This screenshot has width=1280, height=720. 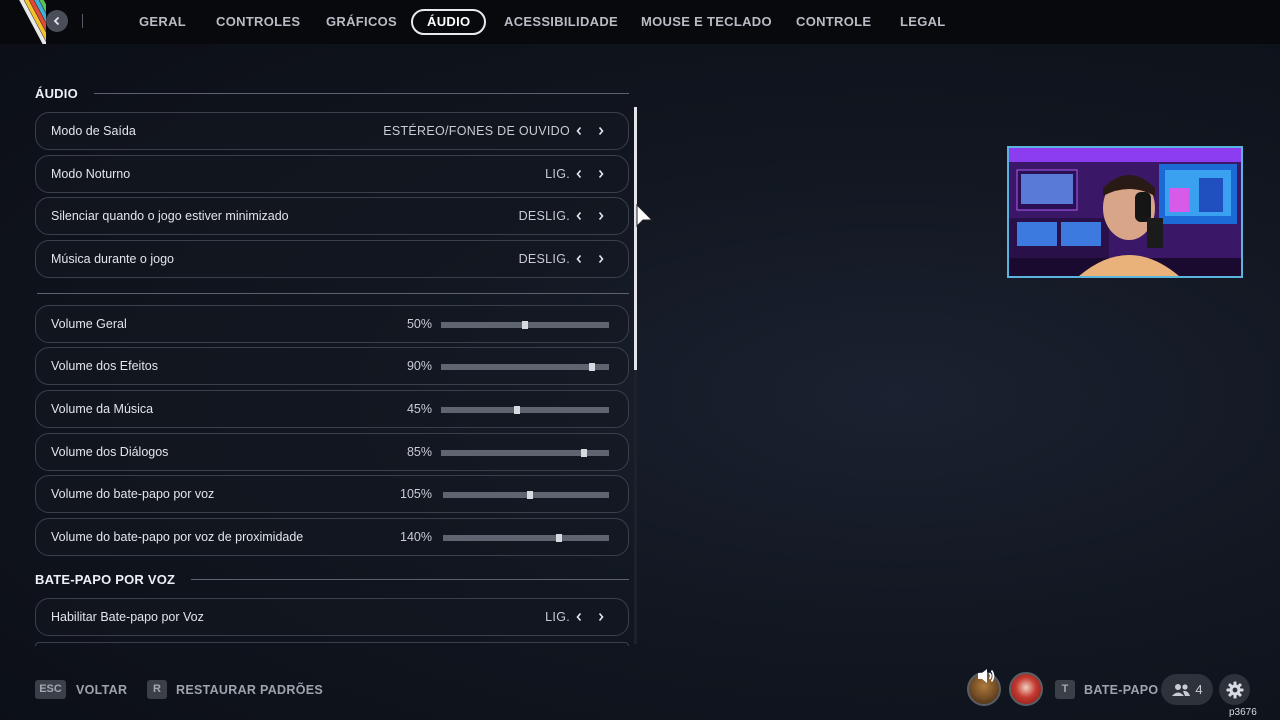 I want to click on r-key-hint: R, so click(x=157, y=689).